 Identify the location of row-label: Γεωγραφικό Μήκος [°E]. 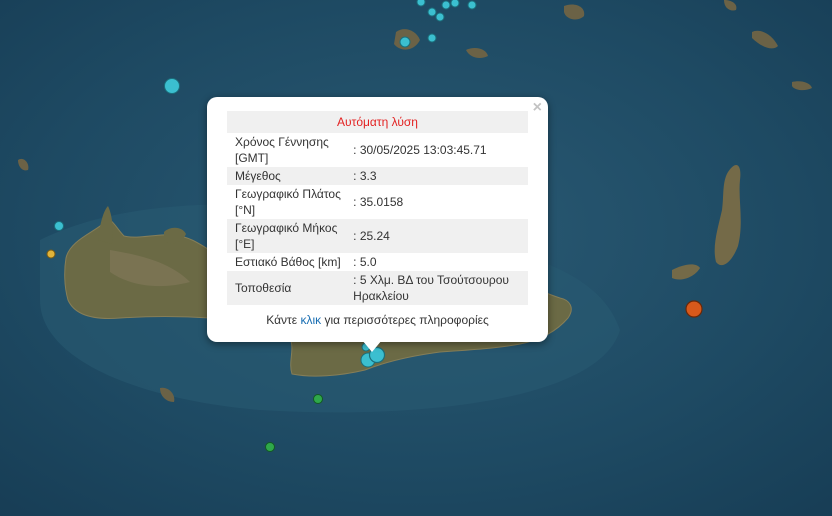
(289, 236).